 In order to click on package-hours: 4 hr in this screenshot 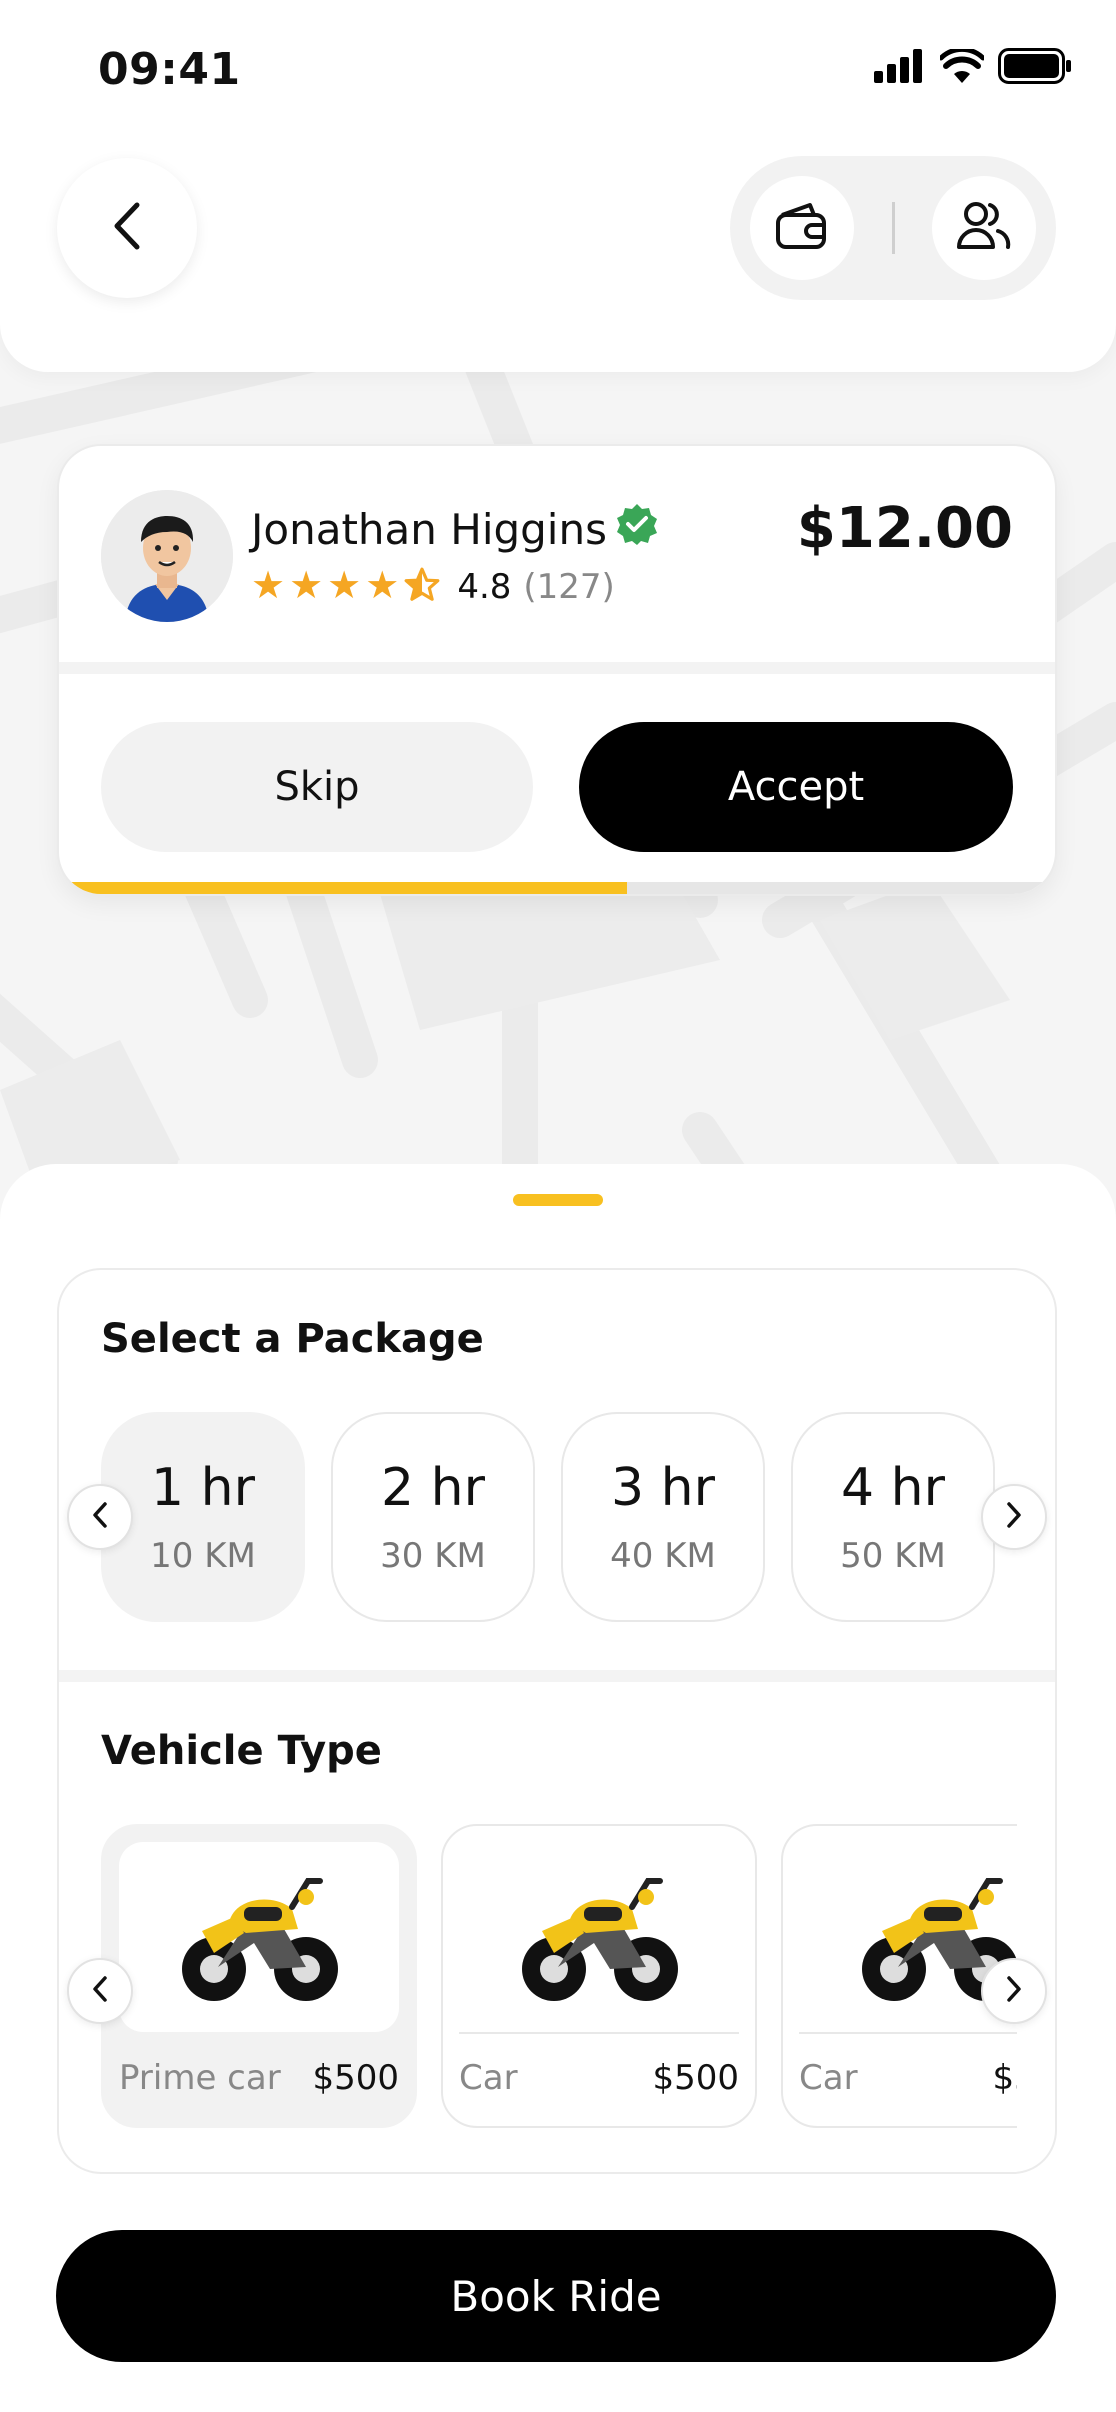, I will do `click(893, 1488)`.